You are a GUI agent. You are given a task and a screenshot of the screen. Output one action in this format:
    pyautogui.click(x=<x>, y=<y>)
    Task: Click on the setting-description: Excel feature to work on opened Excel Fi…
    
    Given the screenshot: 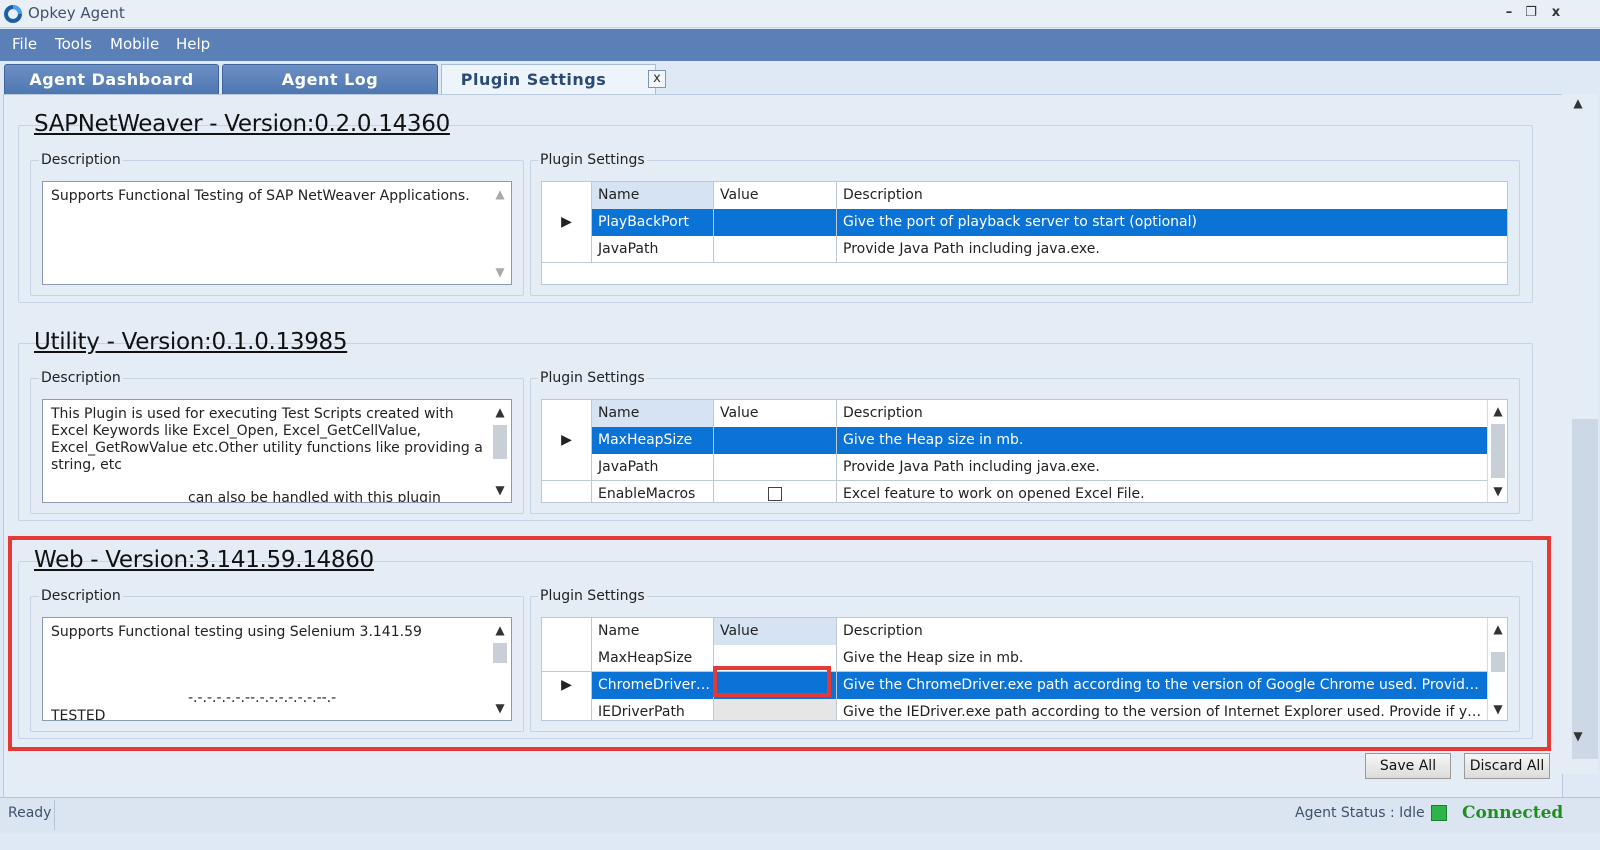 What is the action you would take?
    pyautogui.click(x=994, y=494)
    